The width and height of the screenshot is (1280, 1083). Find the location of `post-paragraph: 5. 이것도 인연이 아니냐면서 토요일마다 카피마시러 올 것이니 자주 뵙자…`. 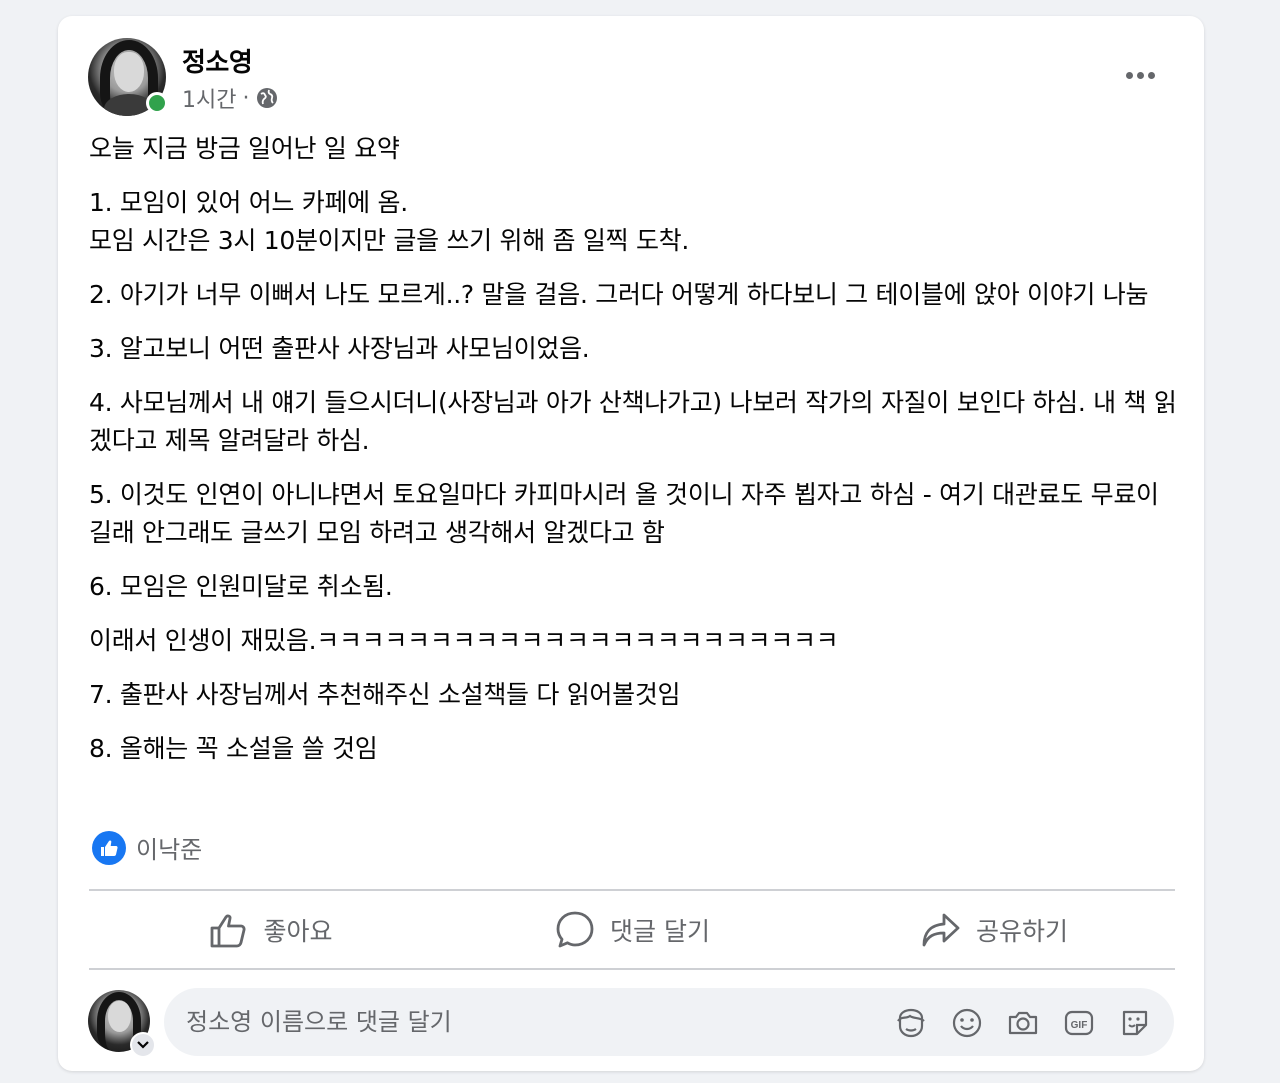

post-paragraph: 5. 이것도 인연이 아니냐면서 토요일마다 카피마시러 올 것이니 자주 뵙자… is located at coordinates (624, 513).